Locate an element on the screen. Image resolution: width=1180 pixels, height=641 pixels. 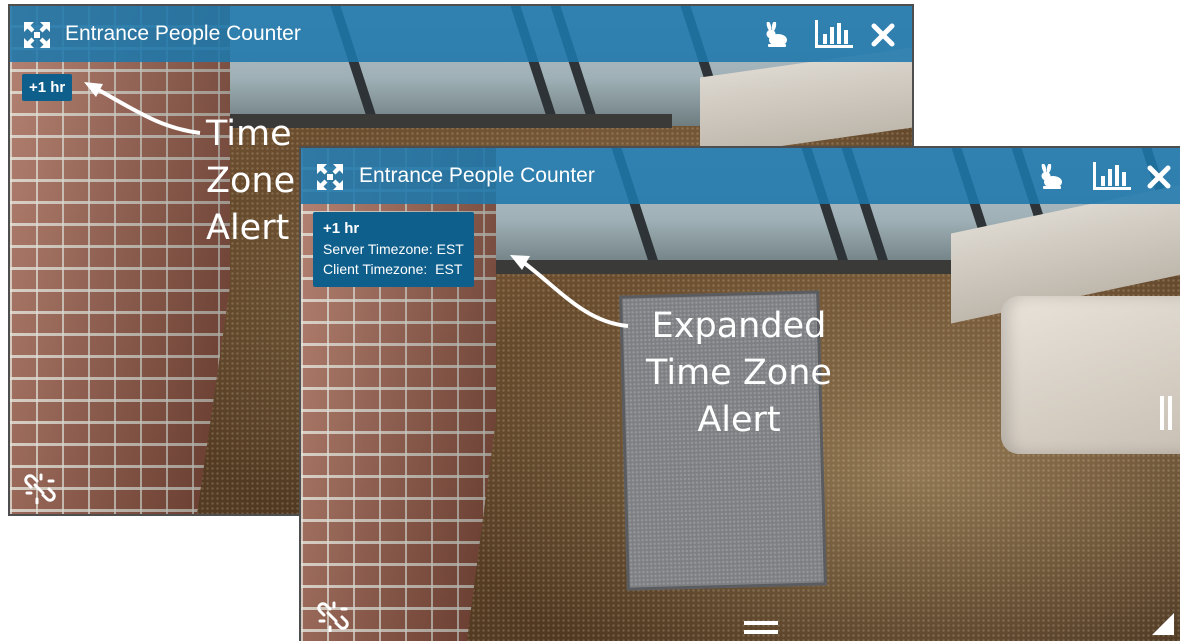
annotation-arrow-front is located at coordinates (569, 291).